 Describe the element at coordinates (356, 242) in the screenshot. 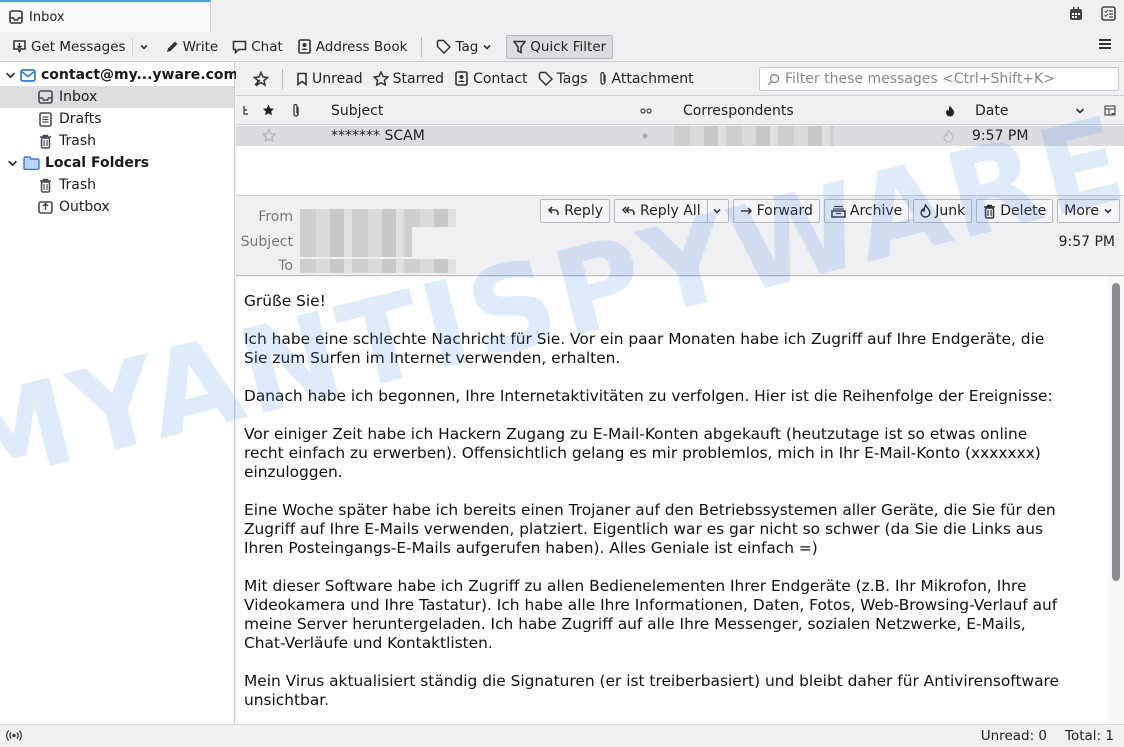

I see `subject-value-redacted` at that location.